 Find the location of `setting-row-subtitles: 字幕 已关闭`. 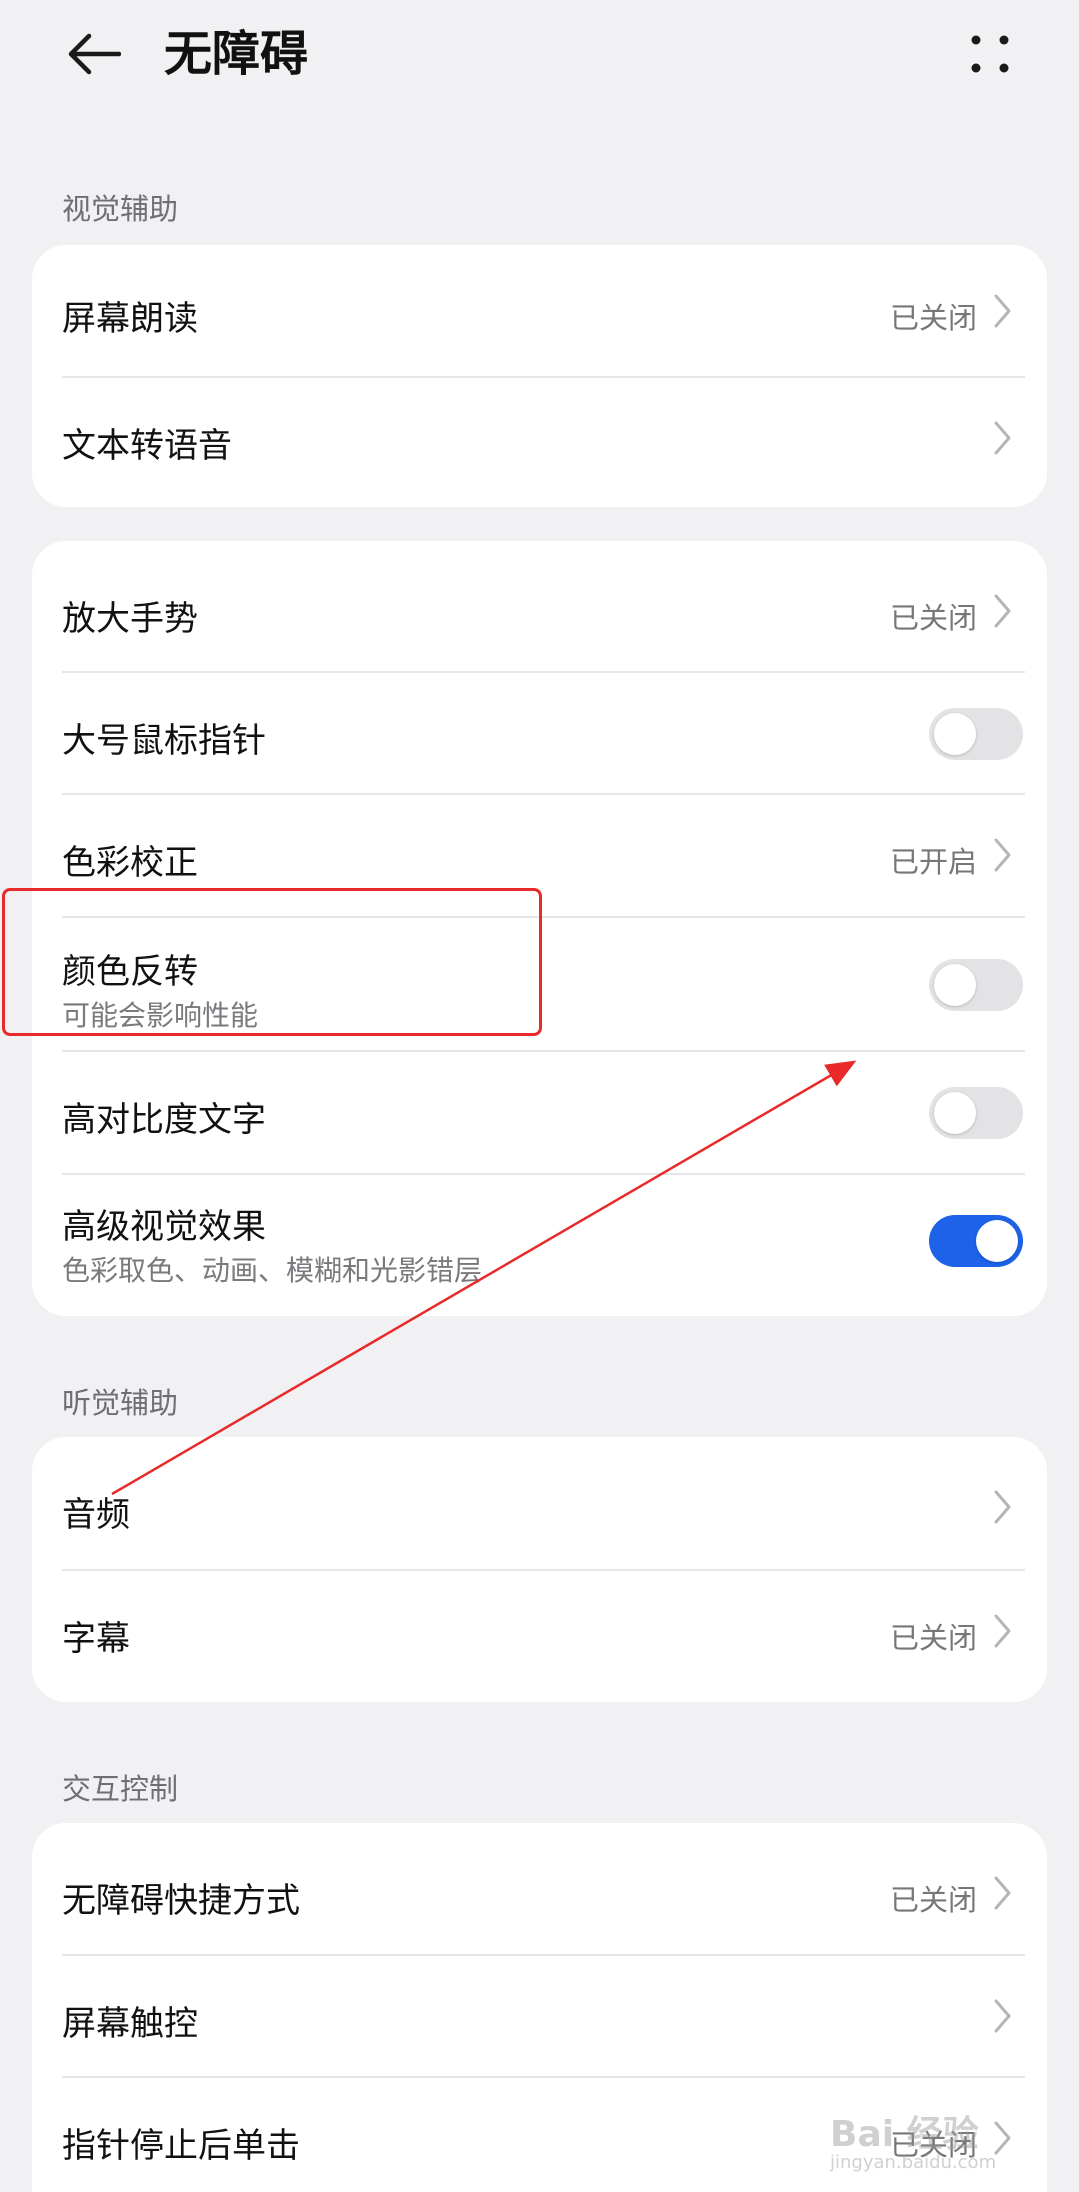

setting-row-subtitles: 字幕 已关闭 is located at coordinates (539, 1636).